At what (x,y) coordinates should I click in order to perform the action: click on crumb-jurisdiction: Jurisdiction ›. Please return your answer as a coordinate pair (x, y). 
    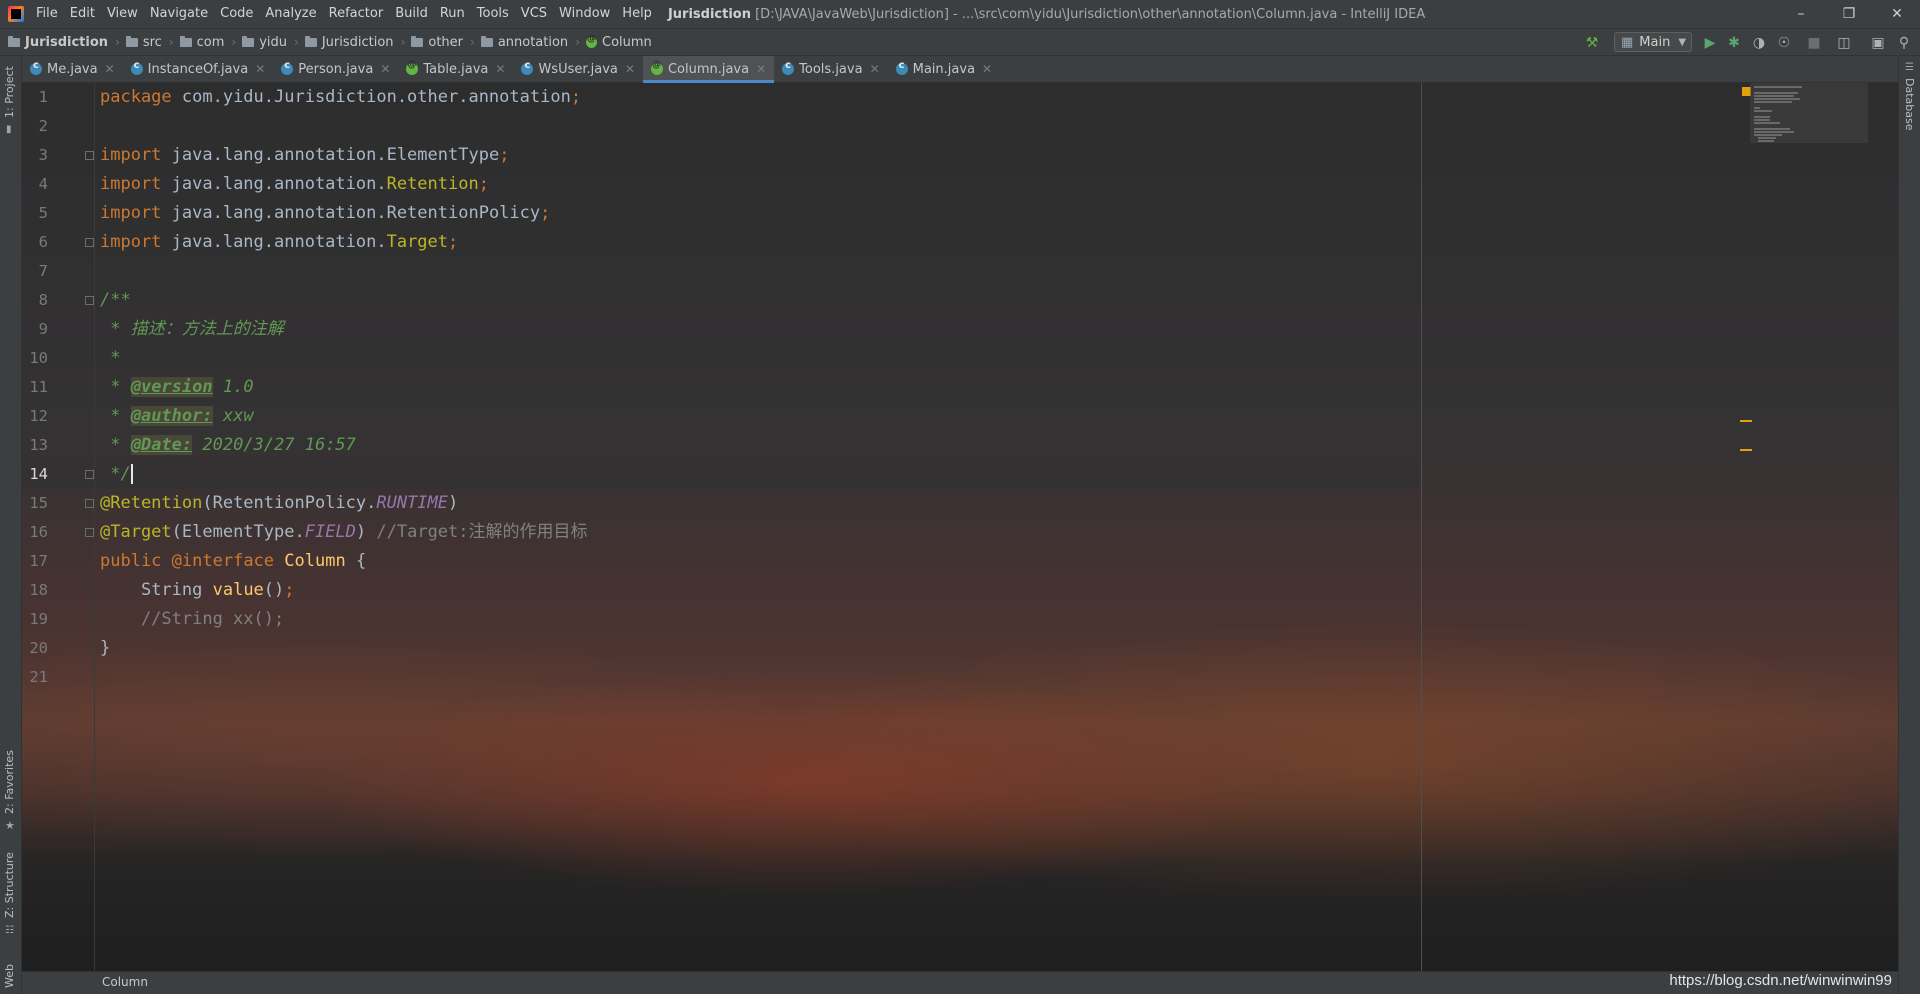
    Looking at the image, I should click on (358, 42).